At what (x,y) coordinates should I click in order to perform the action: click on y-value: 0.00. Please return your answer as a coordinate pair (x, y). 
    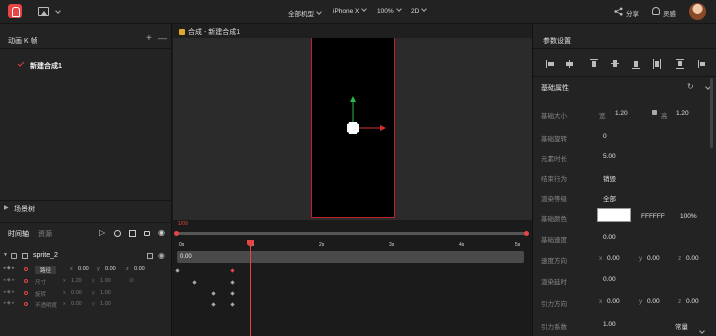
    Looking at the image, I should click on (110, 269).